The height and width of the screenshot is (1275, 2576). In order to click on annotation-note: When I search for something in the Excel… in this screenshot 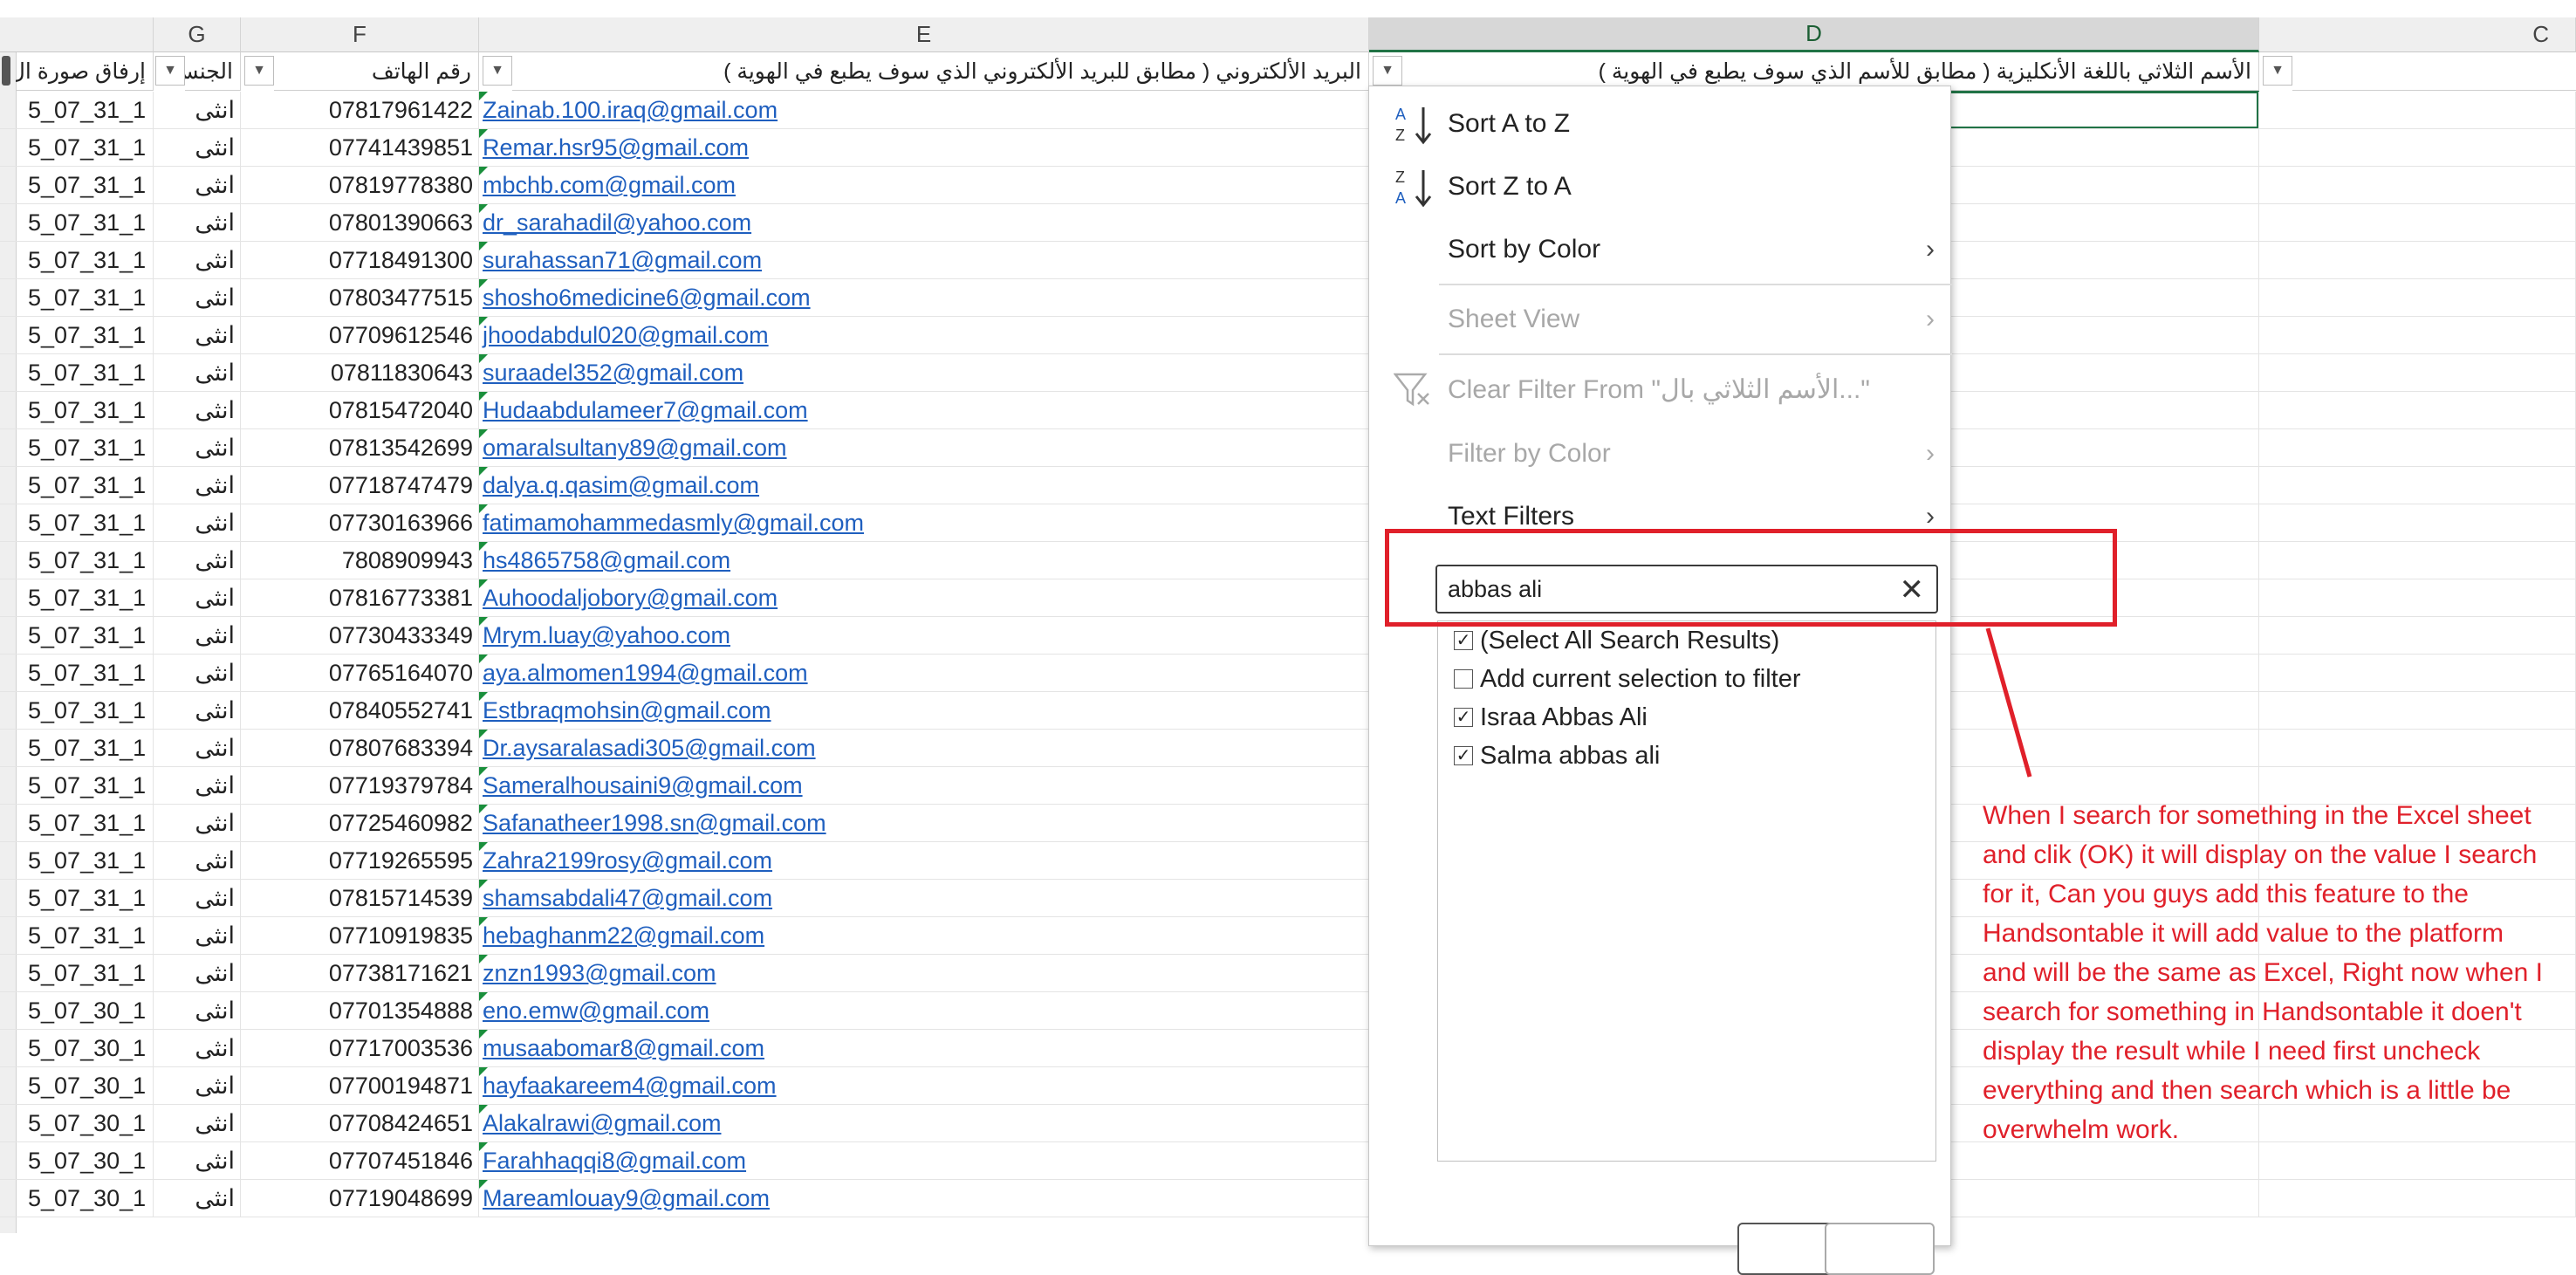, I will do `click(2263, 973)`.